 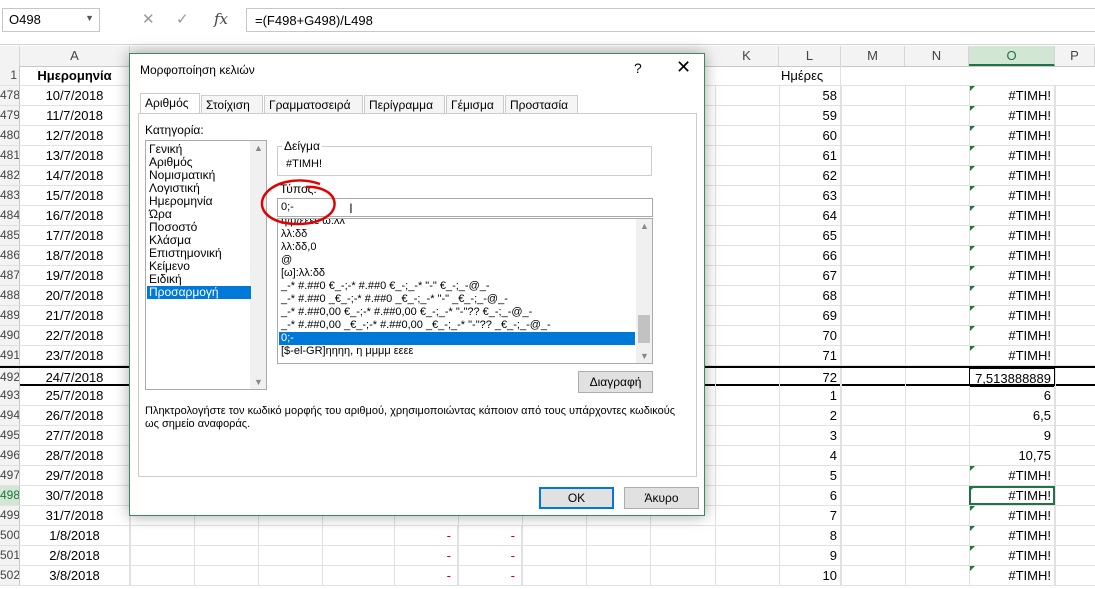 What do you see at coordinates (457, 338) in the screenshot?
I see `format-code-item: 0;-` at bounding box center [457, 338].